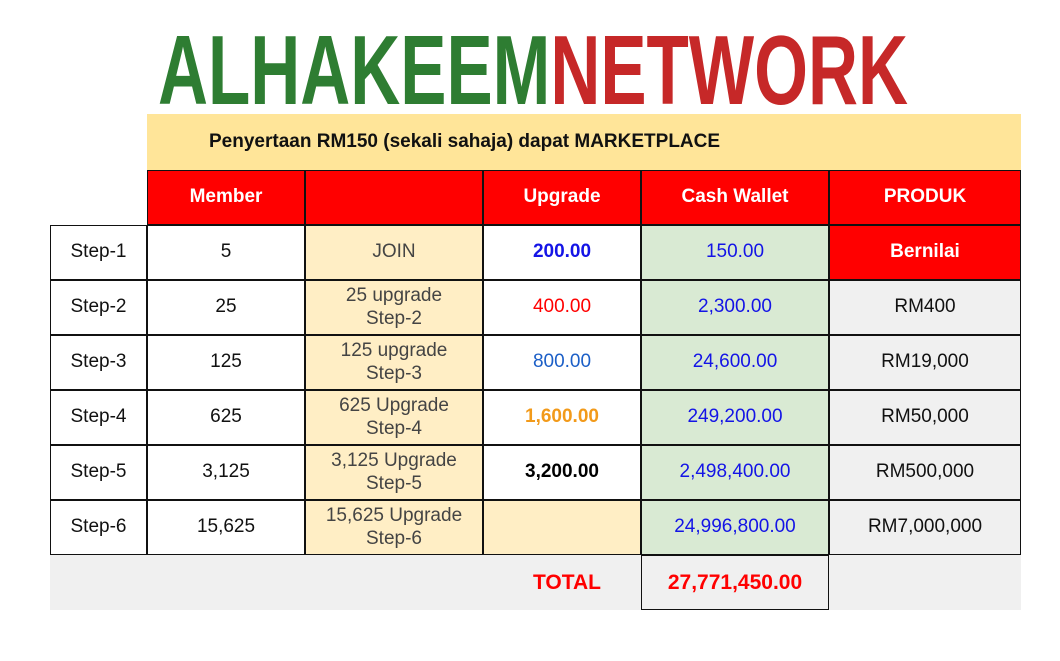 The image size is (1060, 661). I want to click on desc-line1: JOIN, so click(394, 252).